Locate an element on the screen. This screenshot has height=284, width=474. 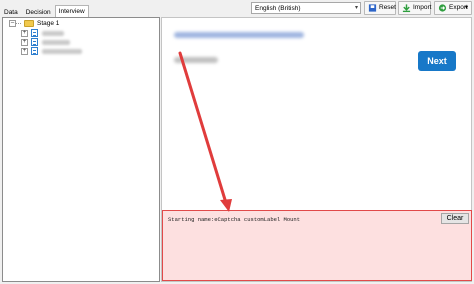
import-label: Import is located at coordinates (422, 7).